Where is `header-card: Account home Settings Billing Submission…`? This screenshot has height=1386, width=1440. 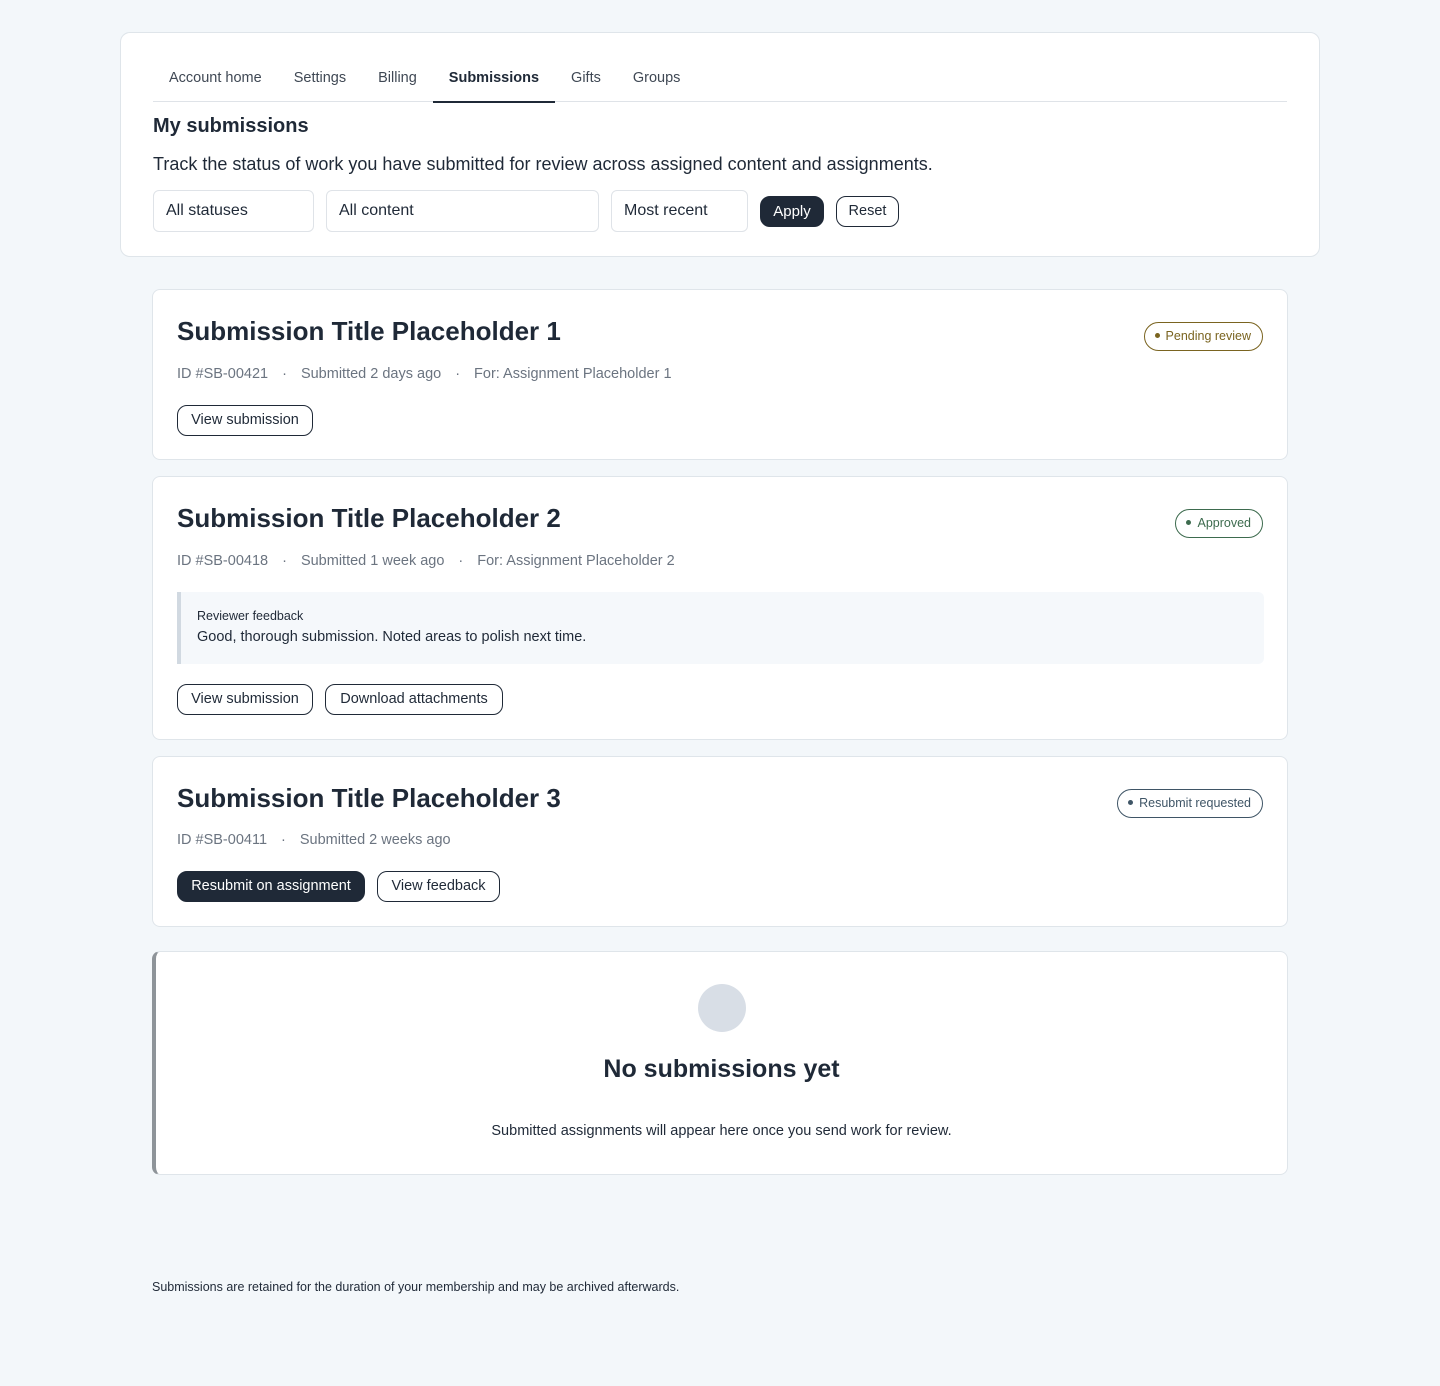 header-card: Account home Settings Billing Submission… is located at coordinates (720, 144).